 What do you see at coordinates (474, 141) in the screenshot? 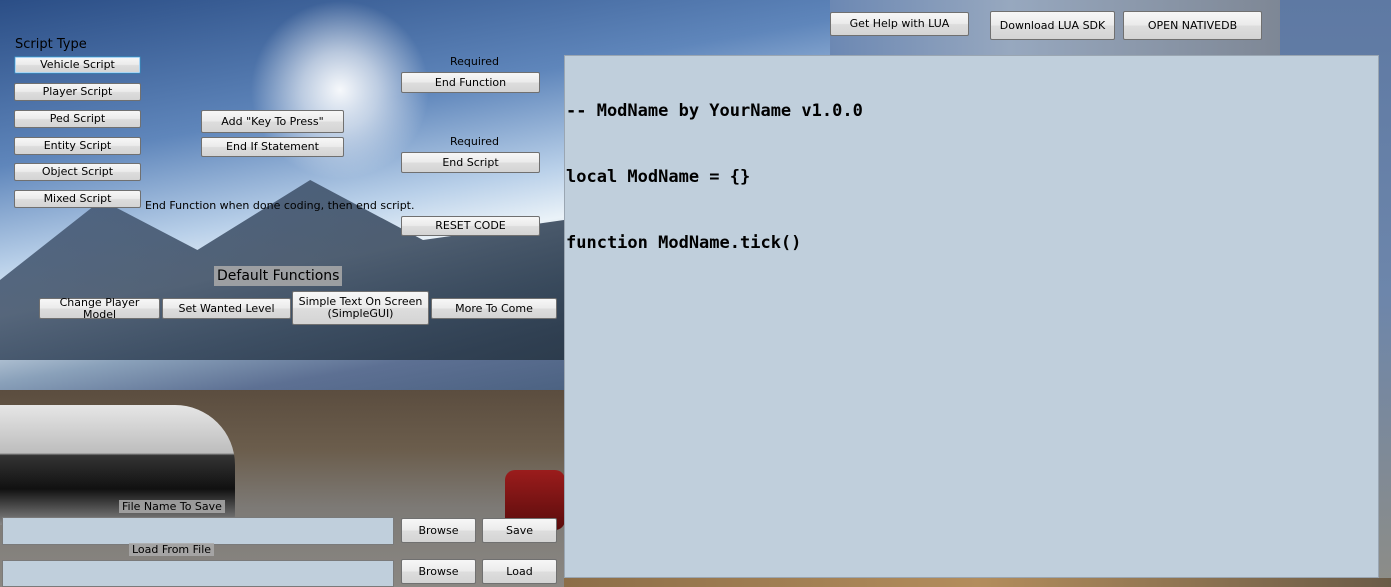
I see `required-label-script: Required` at bounding box center [474, 141].